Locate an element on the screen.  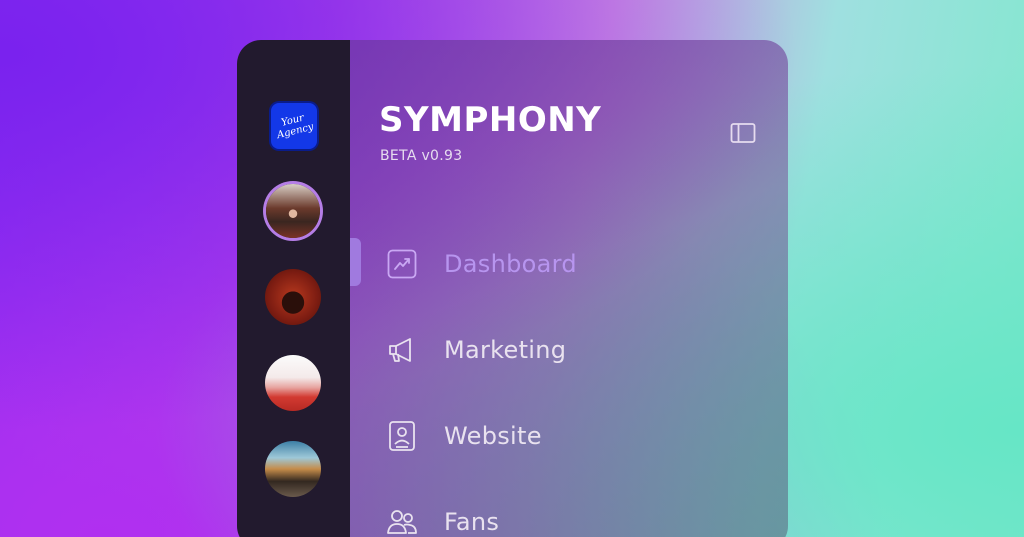
version-label: BETA v0.93 is located at coordinates (421, 156).